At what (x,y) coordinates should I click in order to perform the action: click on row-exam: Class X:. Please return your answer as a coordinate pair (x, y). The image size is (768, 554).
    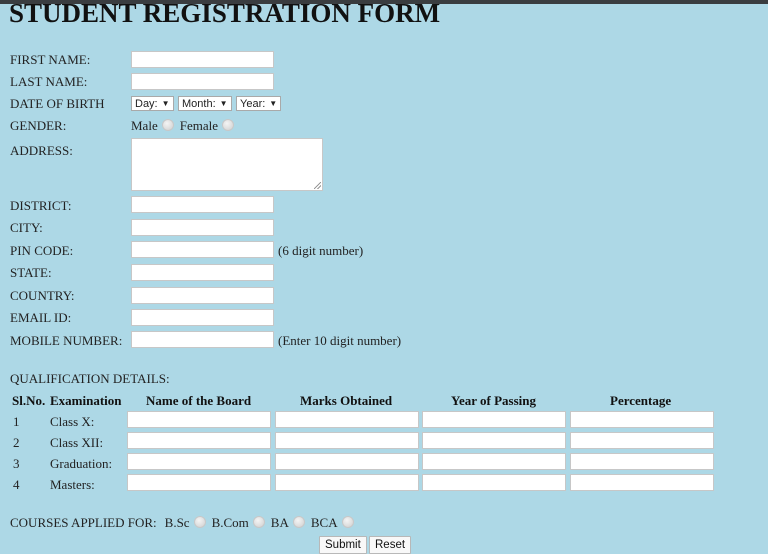
    Looking at the image, I should click on (72, 421).